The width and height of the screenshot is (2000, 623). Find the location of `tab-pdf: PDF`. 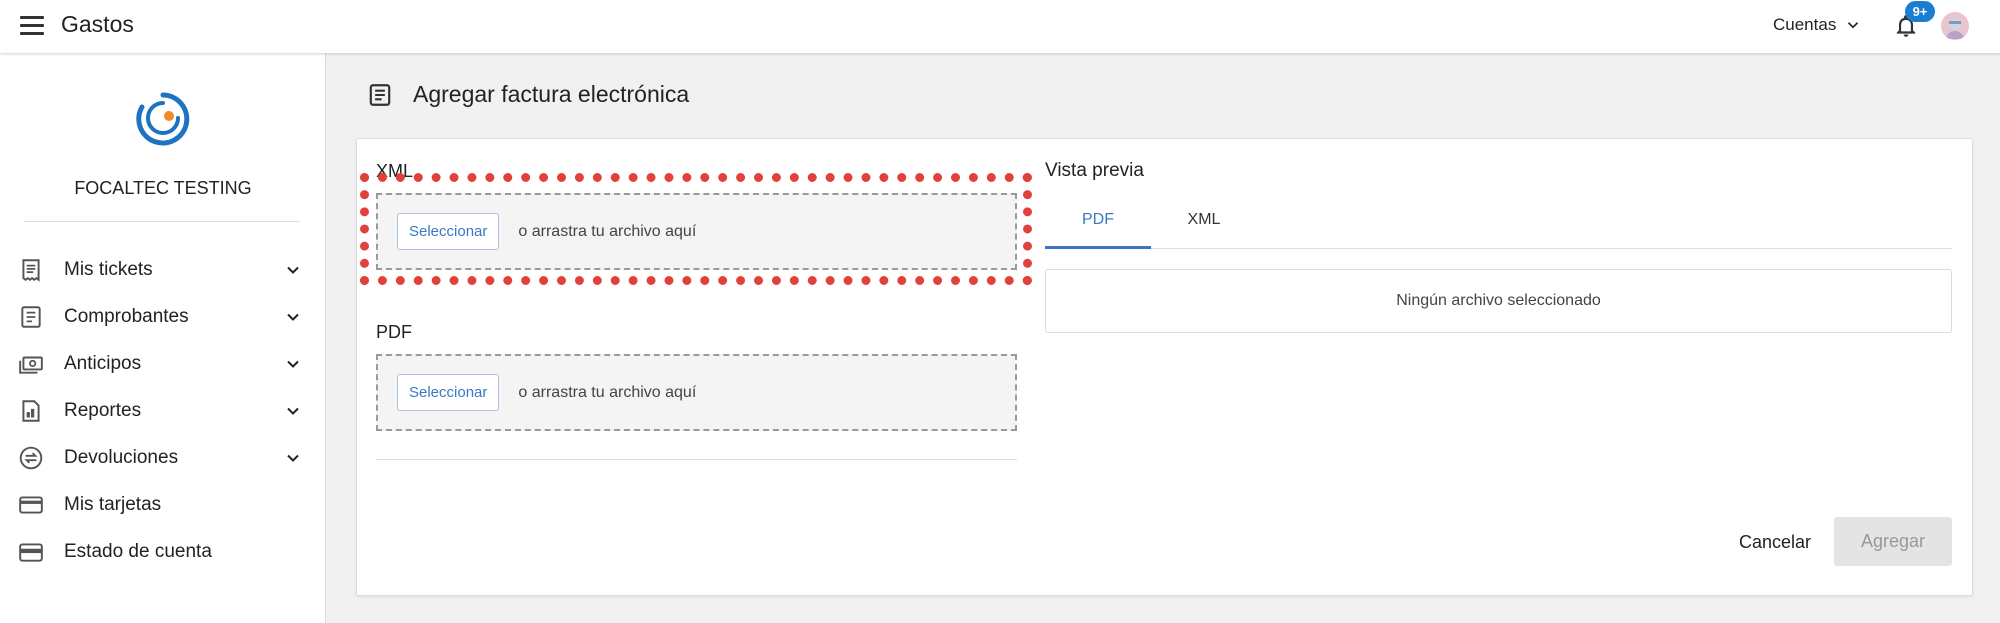

tab-pdf: PDF is located at coordinates (1098, 224).